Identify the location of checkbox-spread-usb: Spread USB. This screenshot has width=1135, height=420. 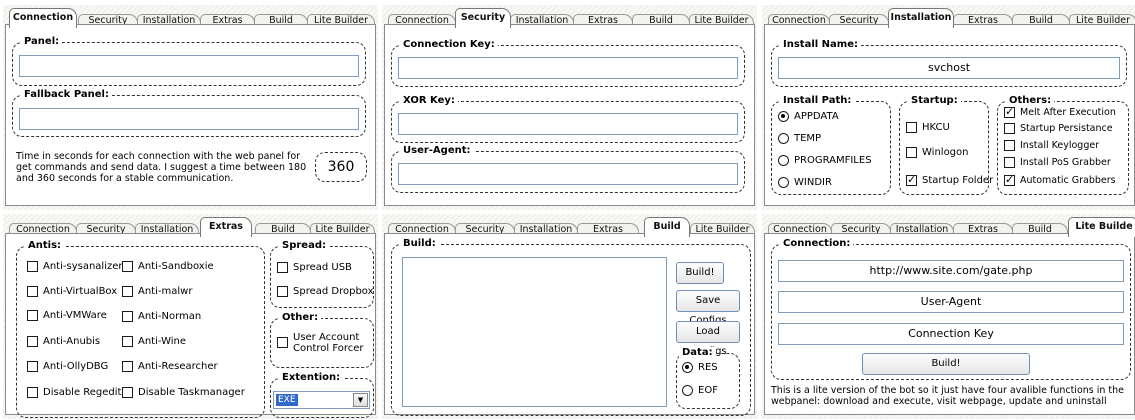
(314, 267).